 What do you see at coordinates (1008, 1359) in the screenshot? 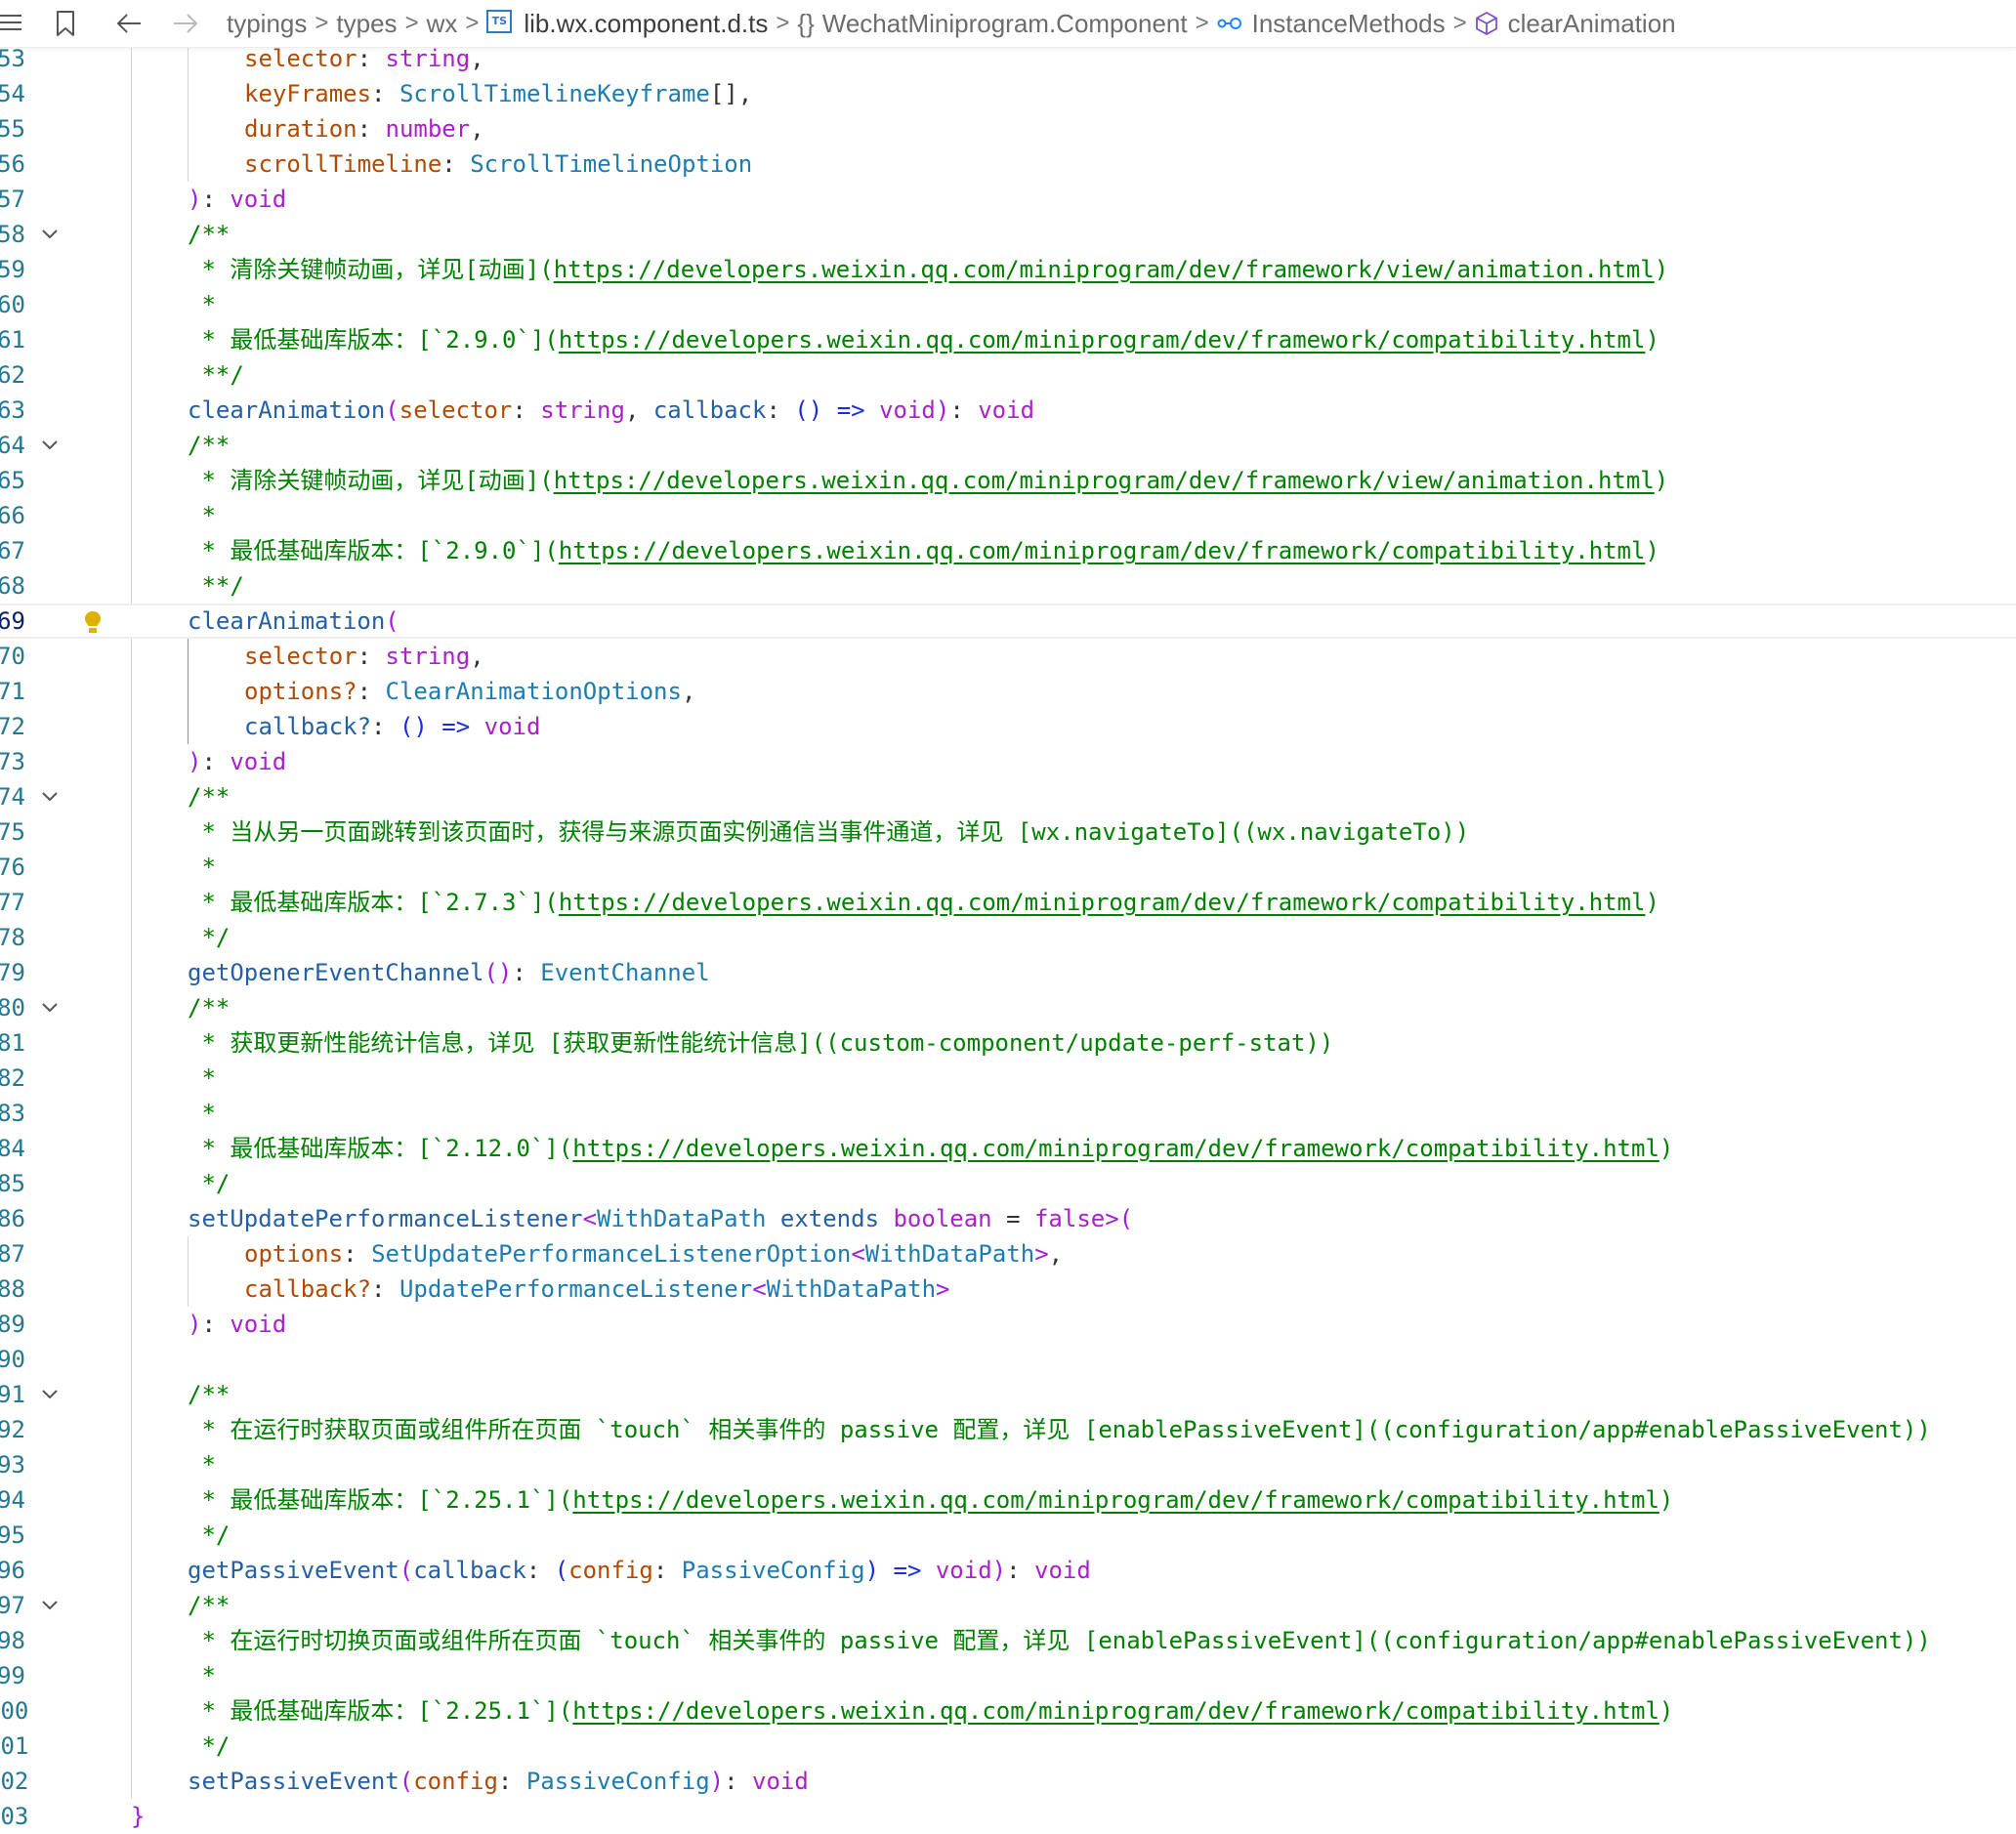
I see `code-line: 90` at bounding box center [1008, 1359].